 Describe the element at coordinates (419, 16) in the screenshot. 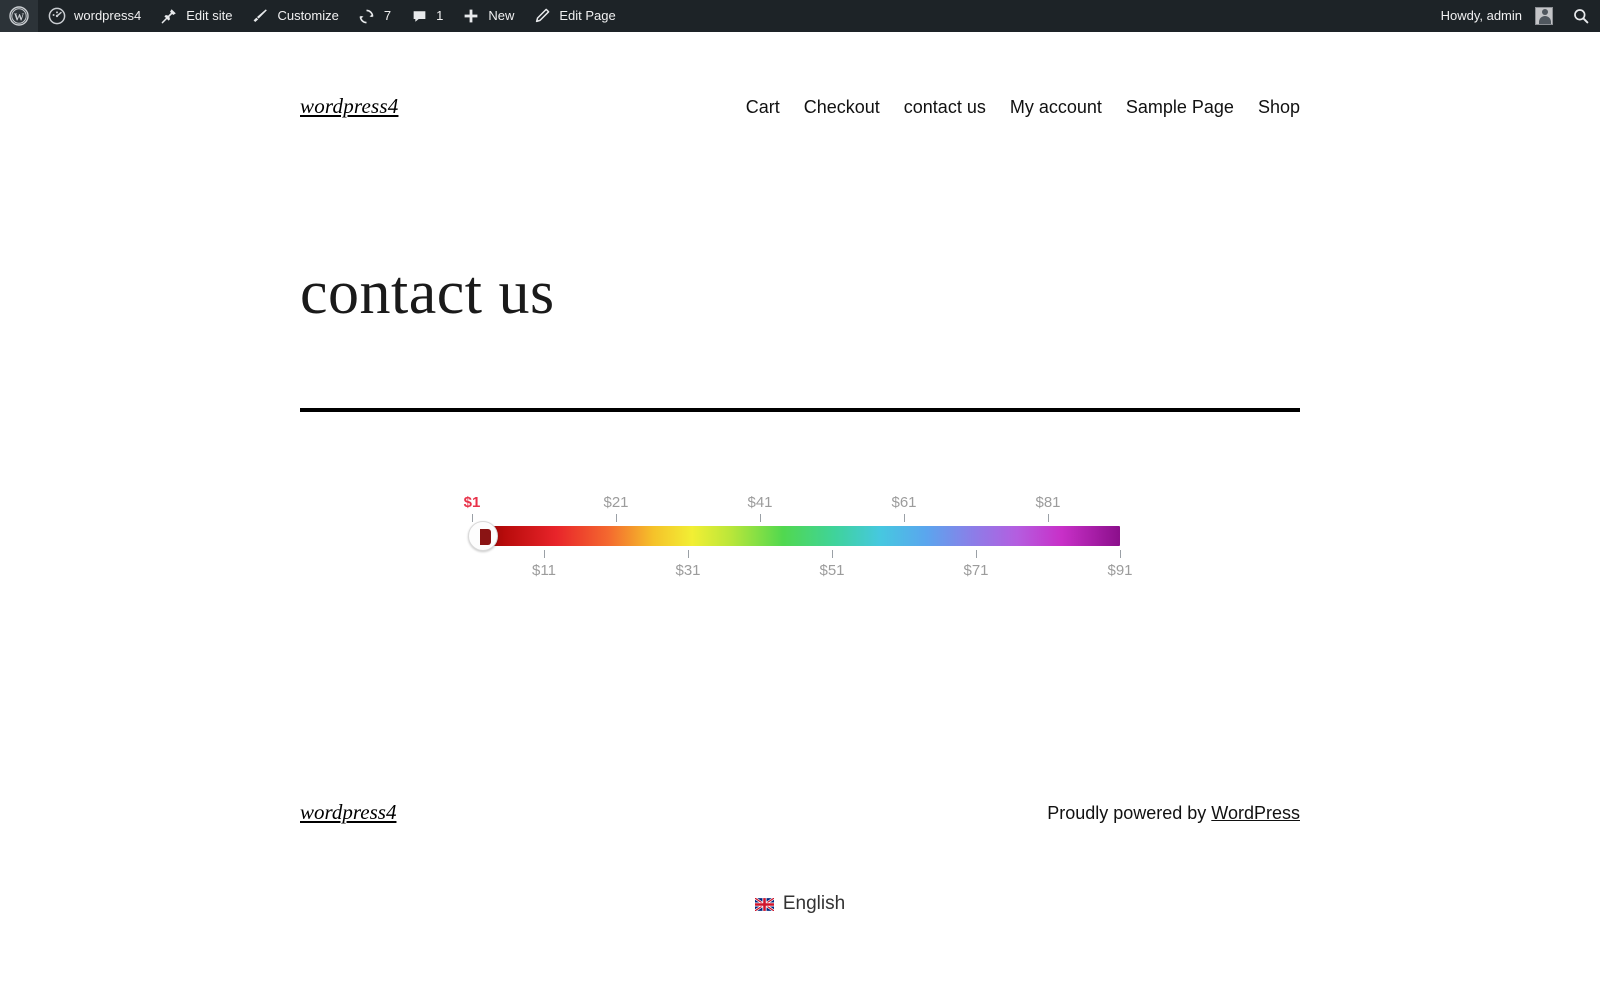

I see `comment-bubble-icon` at that location.